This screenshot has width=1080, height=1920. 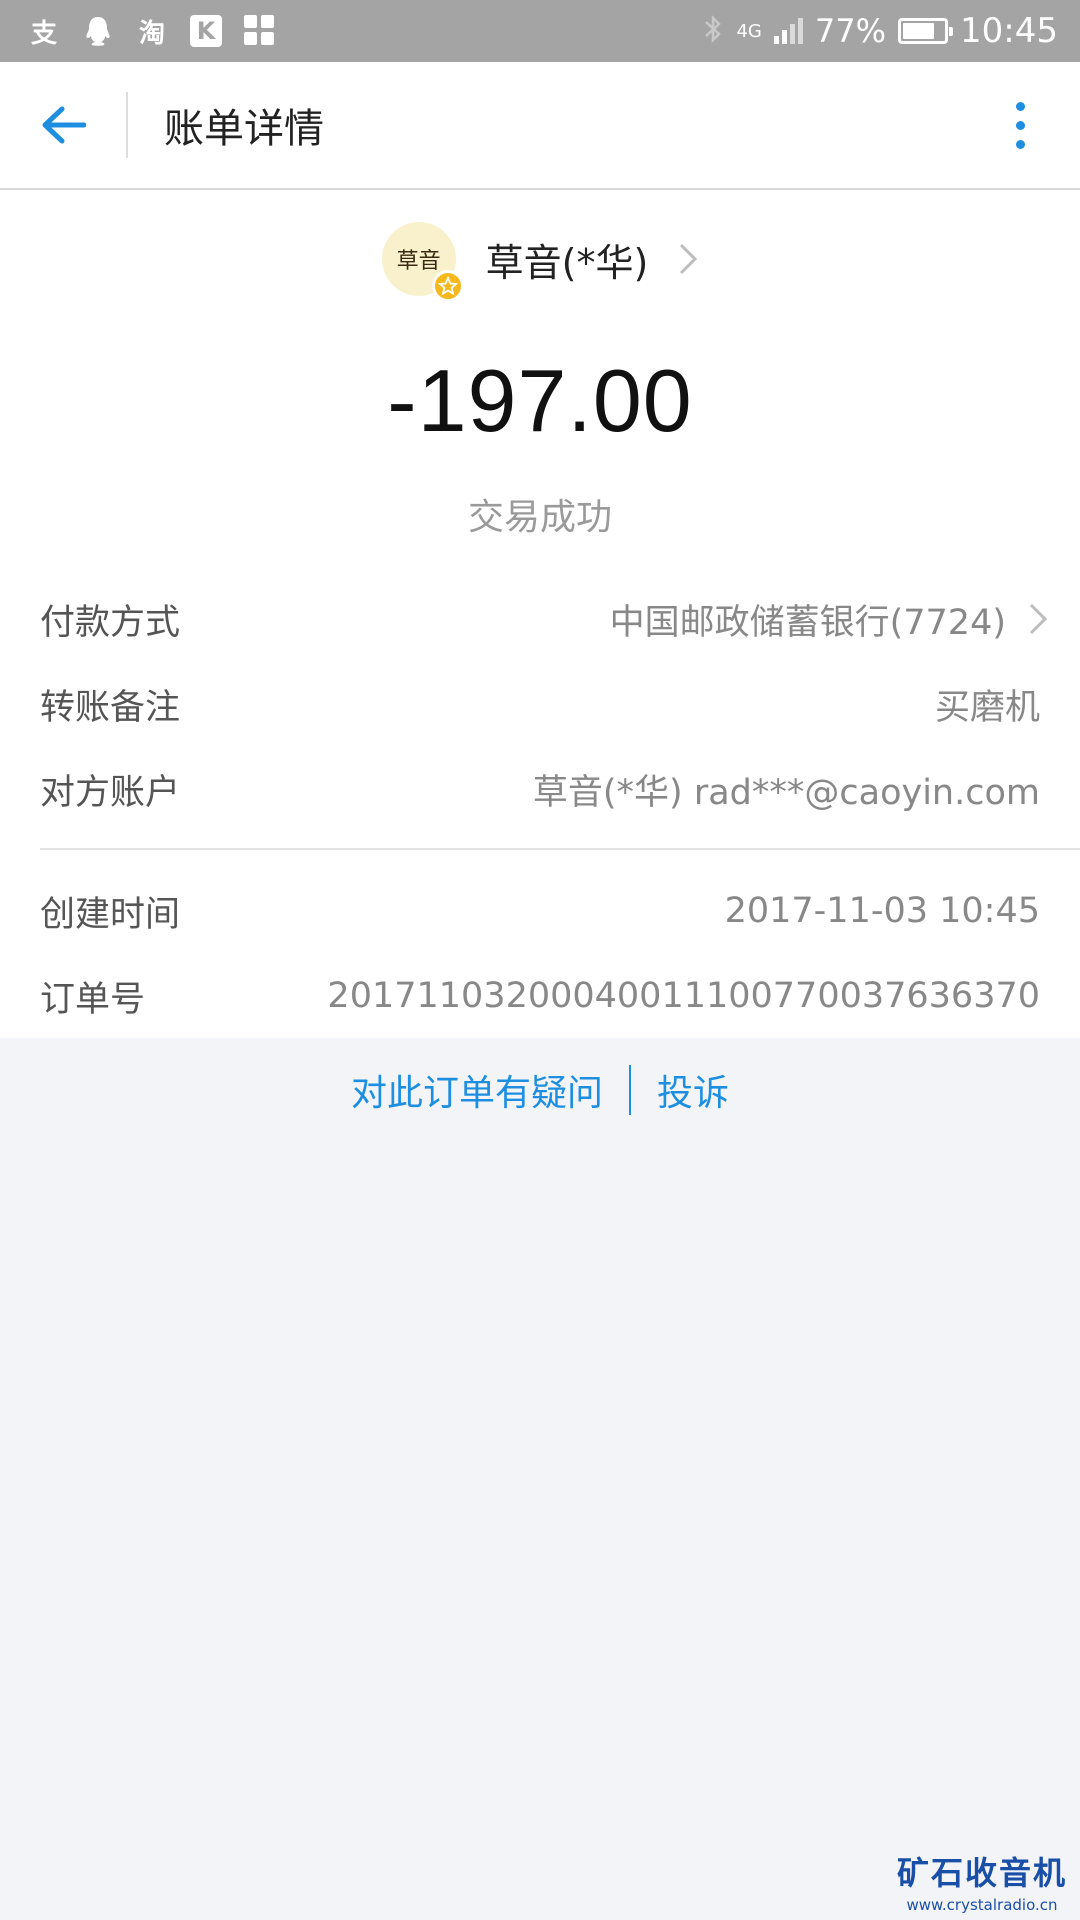 What do you see at coordinates (418, 261) in the screenshot?
I see `avatar-text: 草音` at bounding box center [418, 261].